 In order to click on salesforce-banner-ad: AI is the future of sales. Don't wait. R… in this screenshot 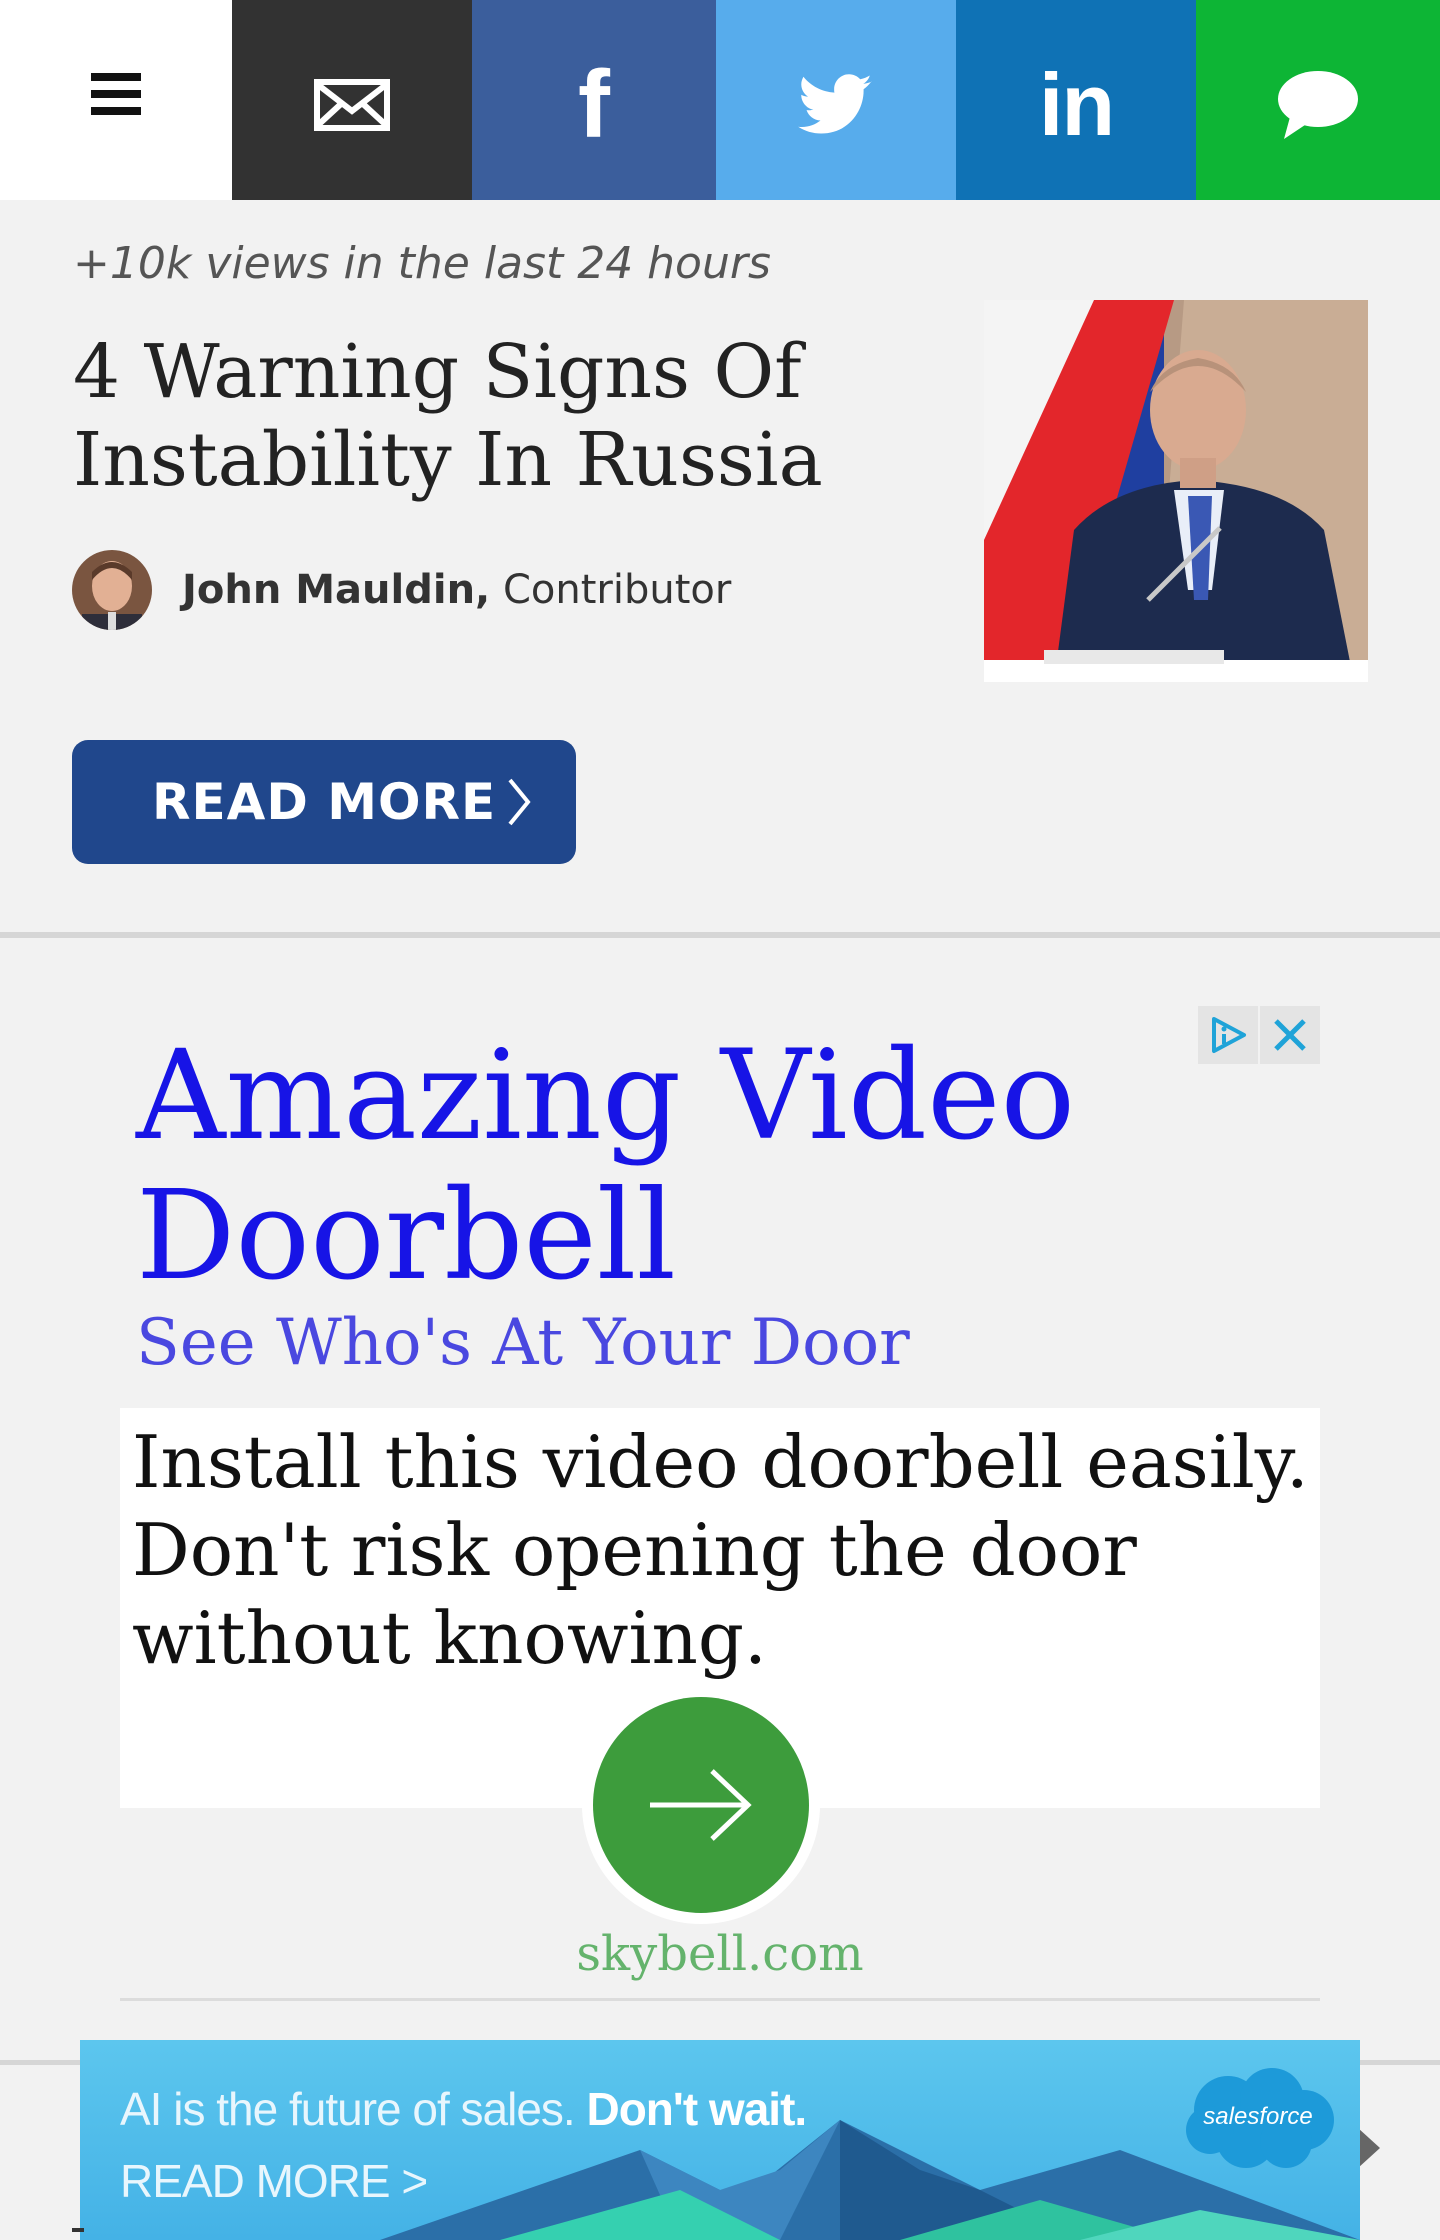, I will do `click(720, 2140)`.